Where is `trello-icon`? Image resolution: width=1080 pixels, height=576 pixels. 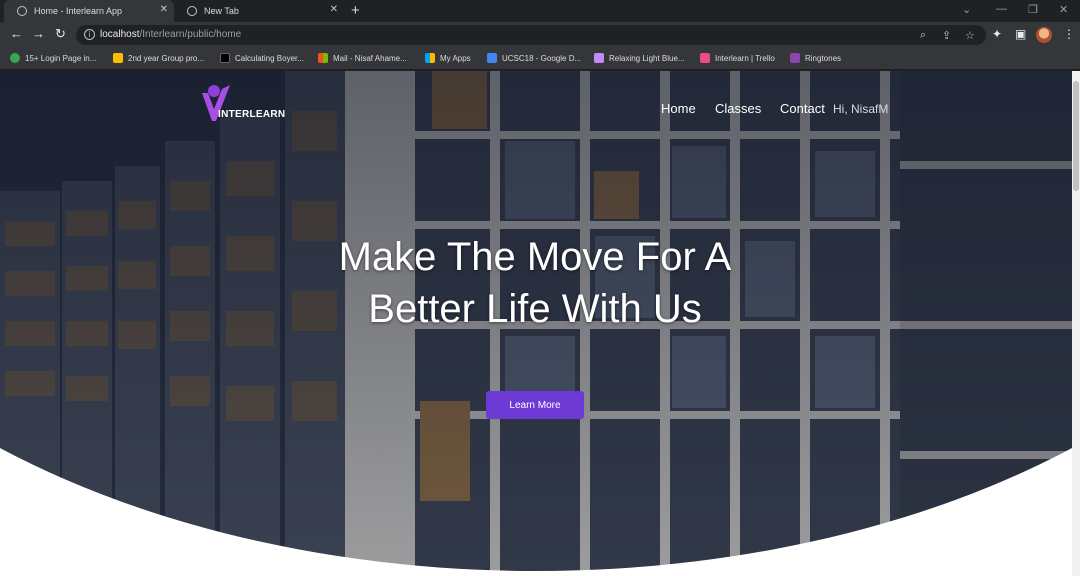 trello-icon is located at coordinates (705, 58).